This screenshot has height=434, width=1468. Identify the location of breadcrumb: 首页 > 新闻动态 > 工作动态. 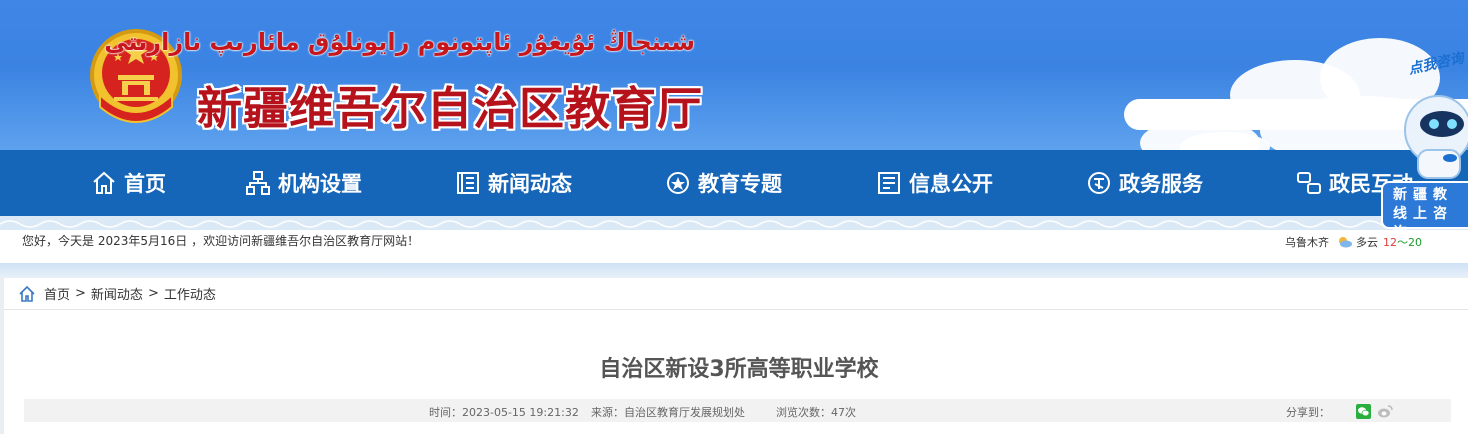
(119, 293).